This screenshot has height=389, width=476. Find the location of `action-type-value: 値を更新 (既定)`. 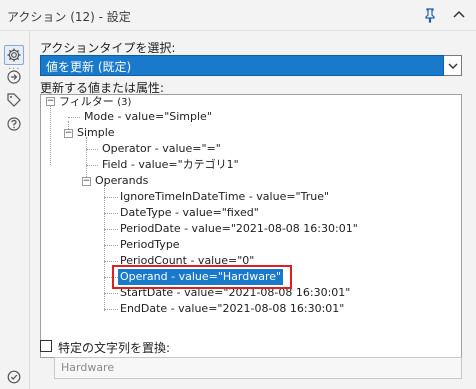

action-type-value: 値を更新 (既定) is located at coordinates (89, 67).